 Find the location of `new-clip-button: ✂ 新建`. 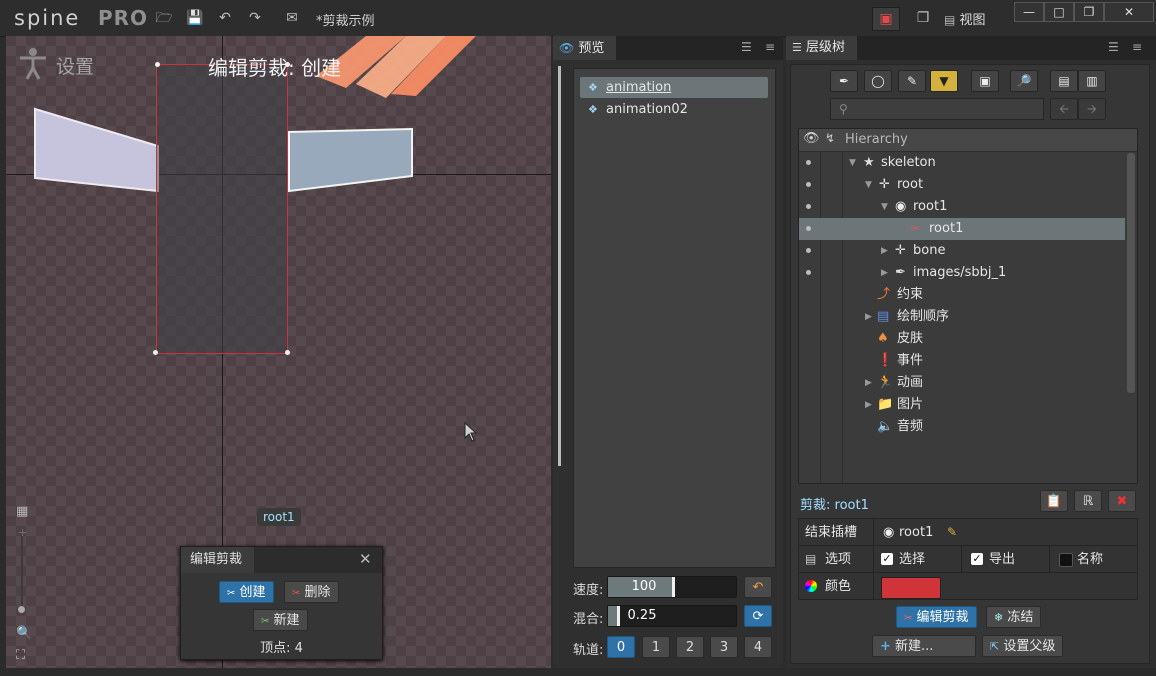

new-clip-button: ✂ 新建 is located at coordinates (280, 620).